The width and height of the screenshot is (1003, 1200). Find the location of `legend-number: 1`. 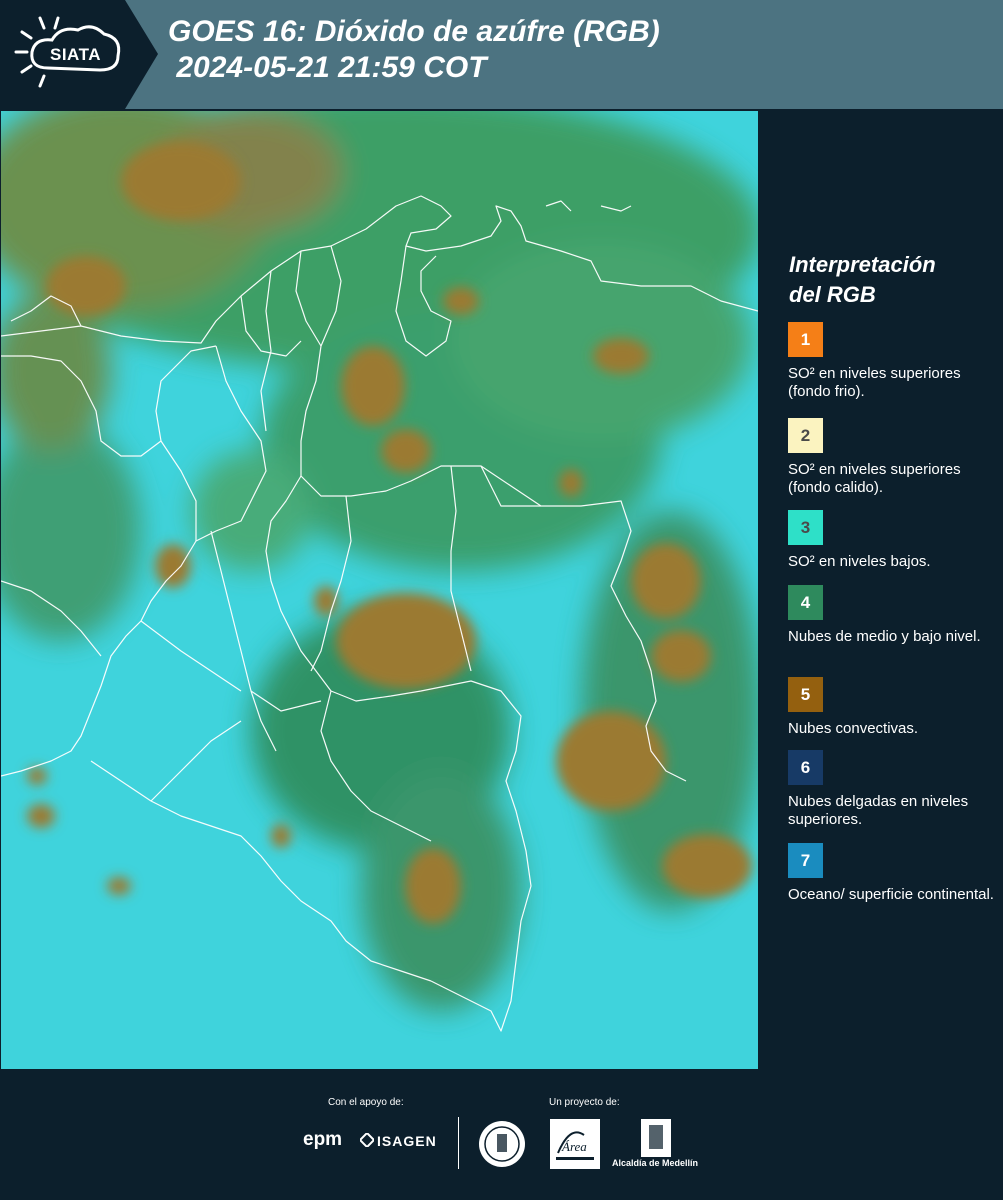

legend-number: 1 is located at coordinates (805, 339).